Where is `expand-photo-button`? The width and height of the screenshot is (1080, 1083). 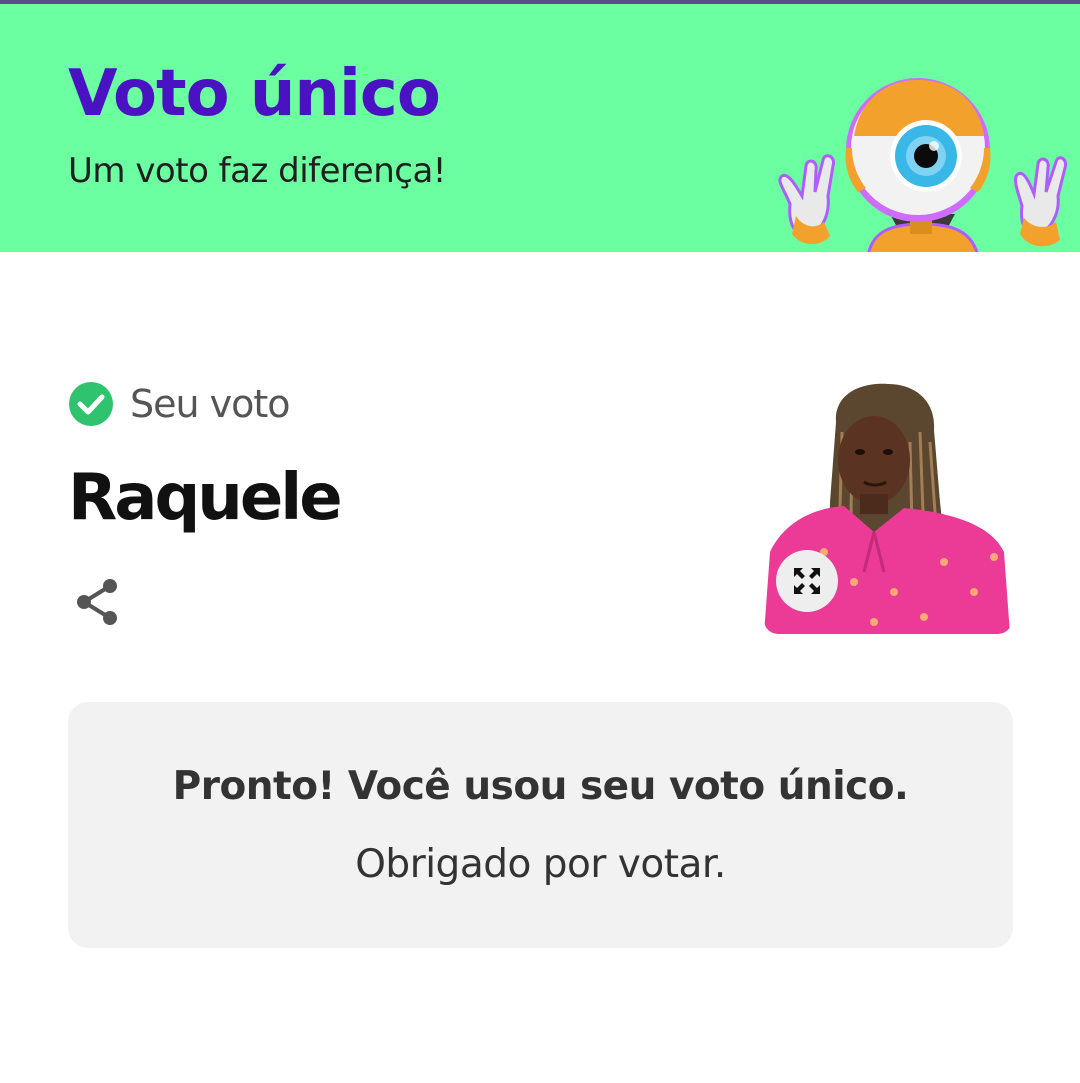
expand-photo-button is located at coordinates (807, 581).